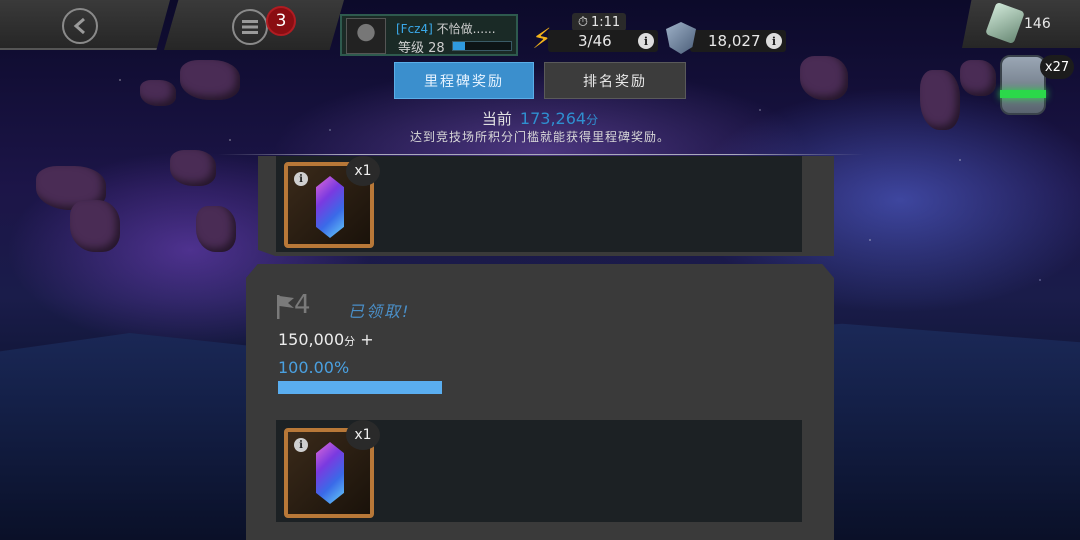  Describe the element at coordinates (592, 120) in the screenshot. I see `current-score-unit: 分` at that location.